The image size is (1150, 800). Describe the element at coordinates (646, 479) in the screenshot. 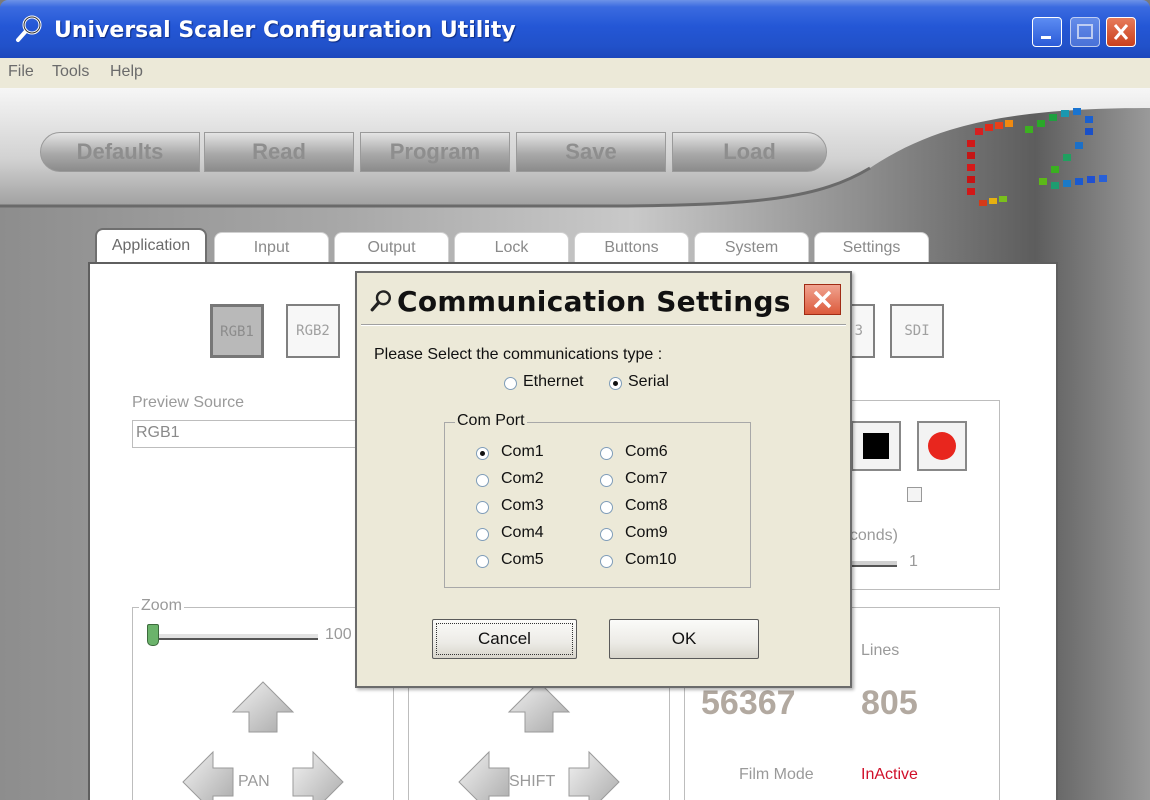

I see `com7-label: Com7` at that location.